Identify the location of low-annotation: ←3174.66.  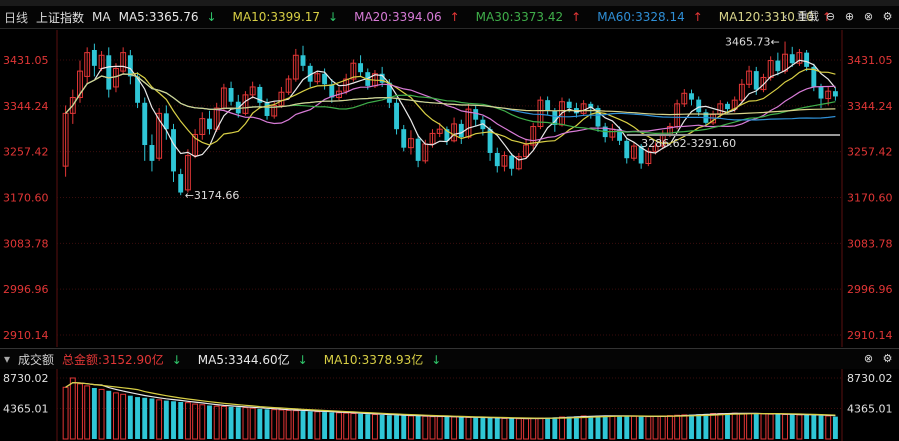
(212, 195).